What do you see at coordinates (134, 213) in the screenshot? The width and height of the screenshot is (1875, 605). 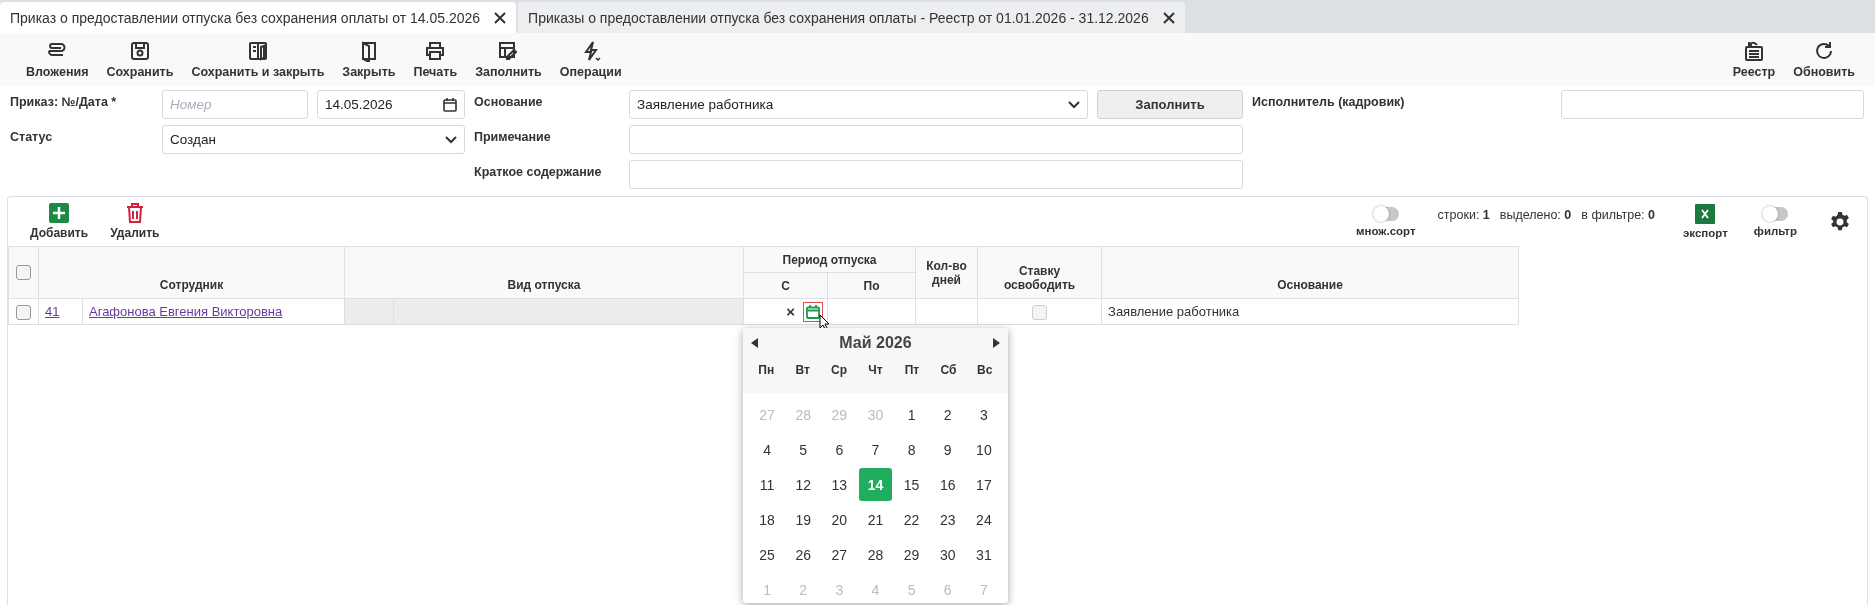 I see `trash-icon` at bounding box center [134, 213].